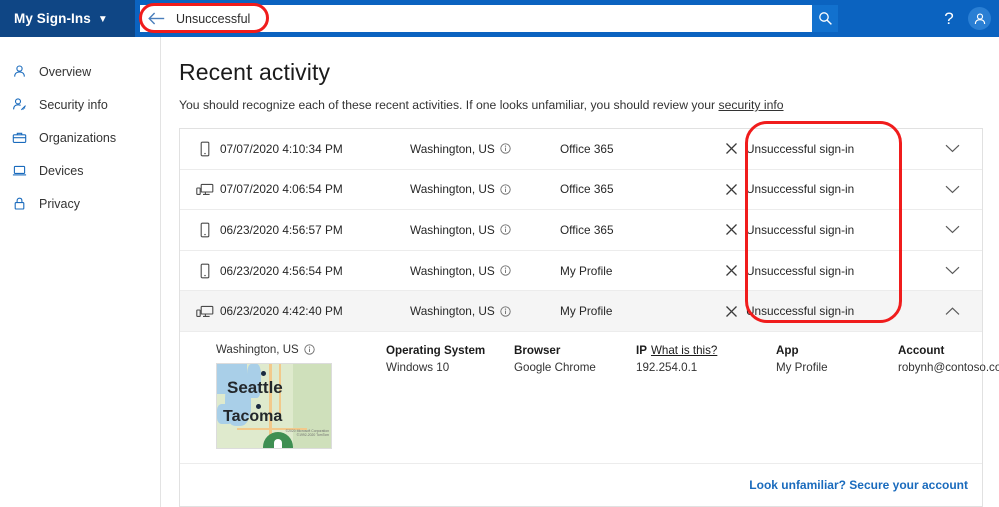 This screenshot has height=507, width=999. What do you see at coordinates (436, 350) in the screenshot?
I see `detail-os-label: Operating System` at bounding box center [436, 350].